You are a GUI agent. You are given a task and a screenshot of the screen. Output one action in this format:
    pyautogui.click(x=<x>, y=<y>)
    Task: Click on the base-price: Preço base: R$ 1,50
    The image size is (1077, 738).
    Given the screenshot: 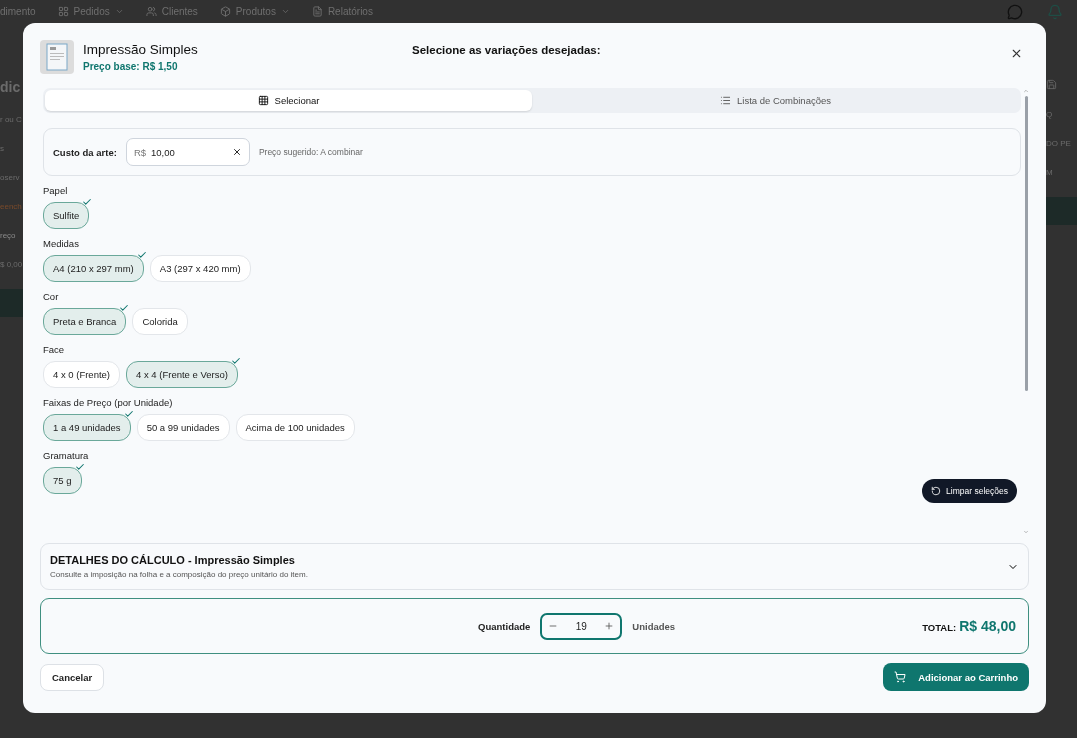 What is the action you would take?
    pyautogui.click(x=131, y=66)
    